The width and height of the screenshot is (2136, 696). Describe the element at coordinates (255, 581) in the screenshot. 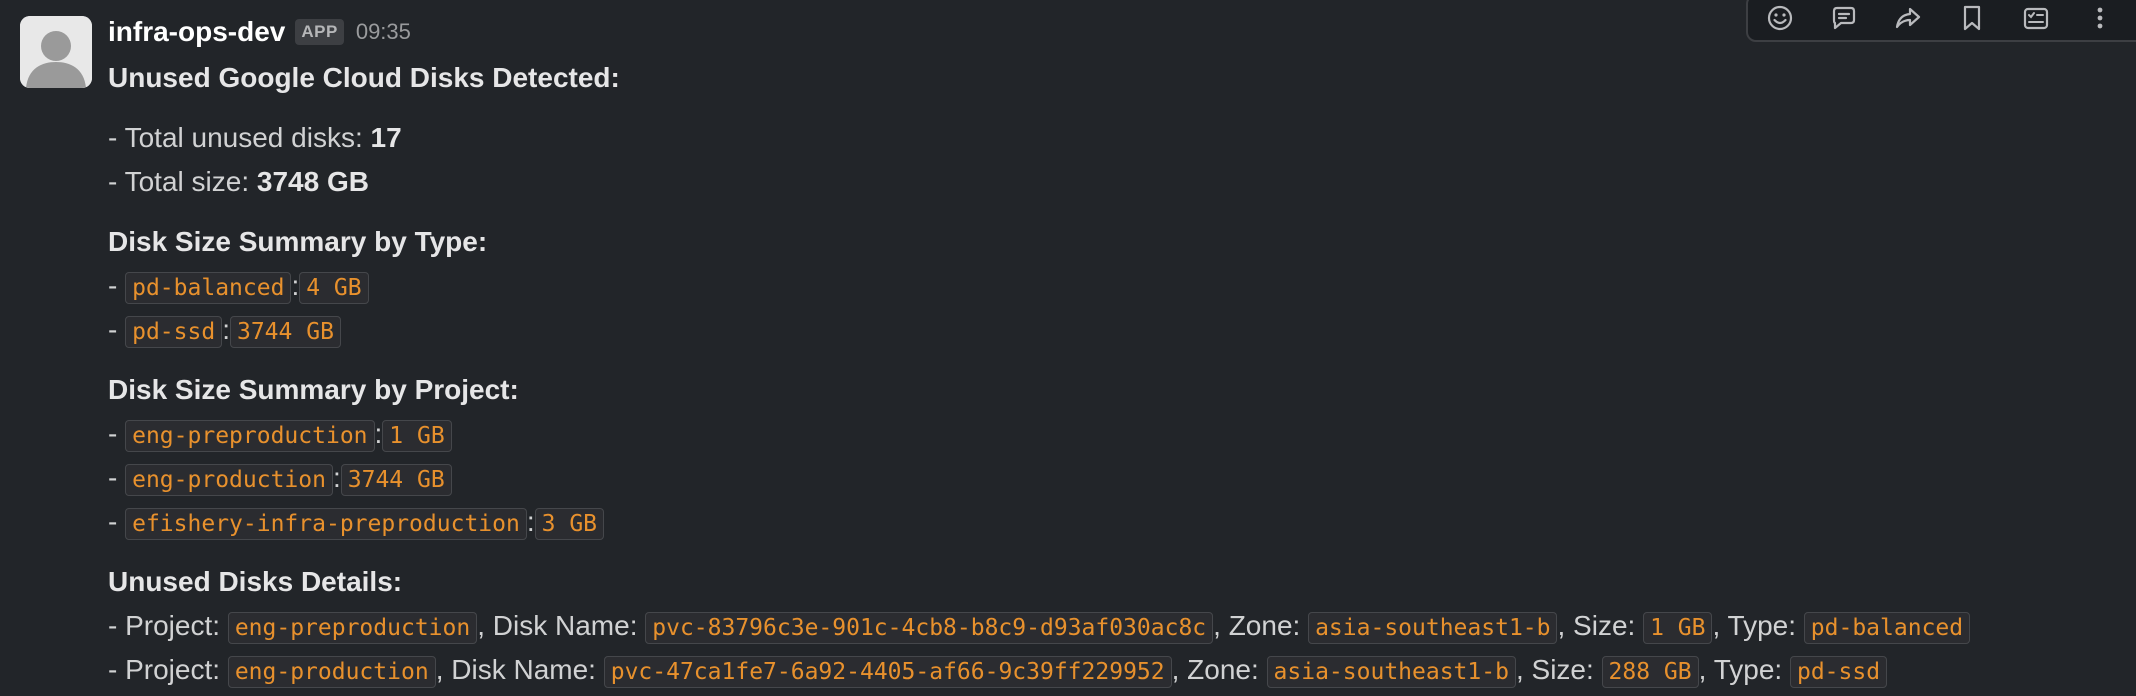

I see `details-heading: Unused Disks Details:` at that location.